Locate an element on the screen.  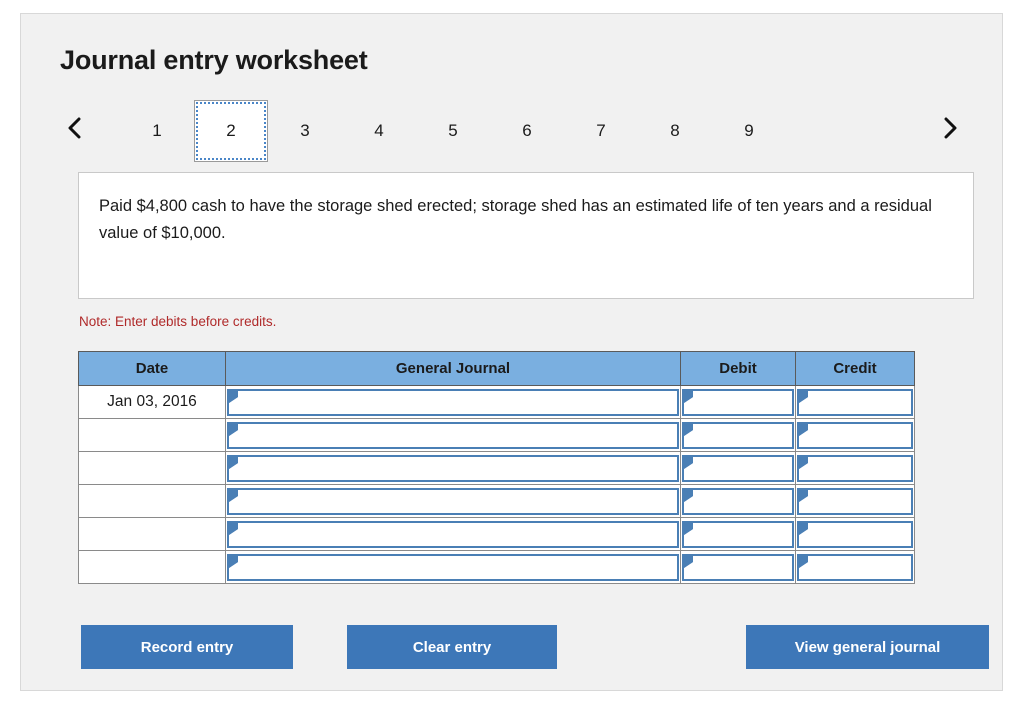
tab-strip: 123456789 is located at coordinates (512, 131).